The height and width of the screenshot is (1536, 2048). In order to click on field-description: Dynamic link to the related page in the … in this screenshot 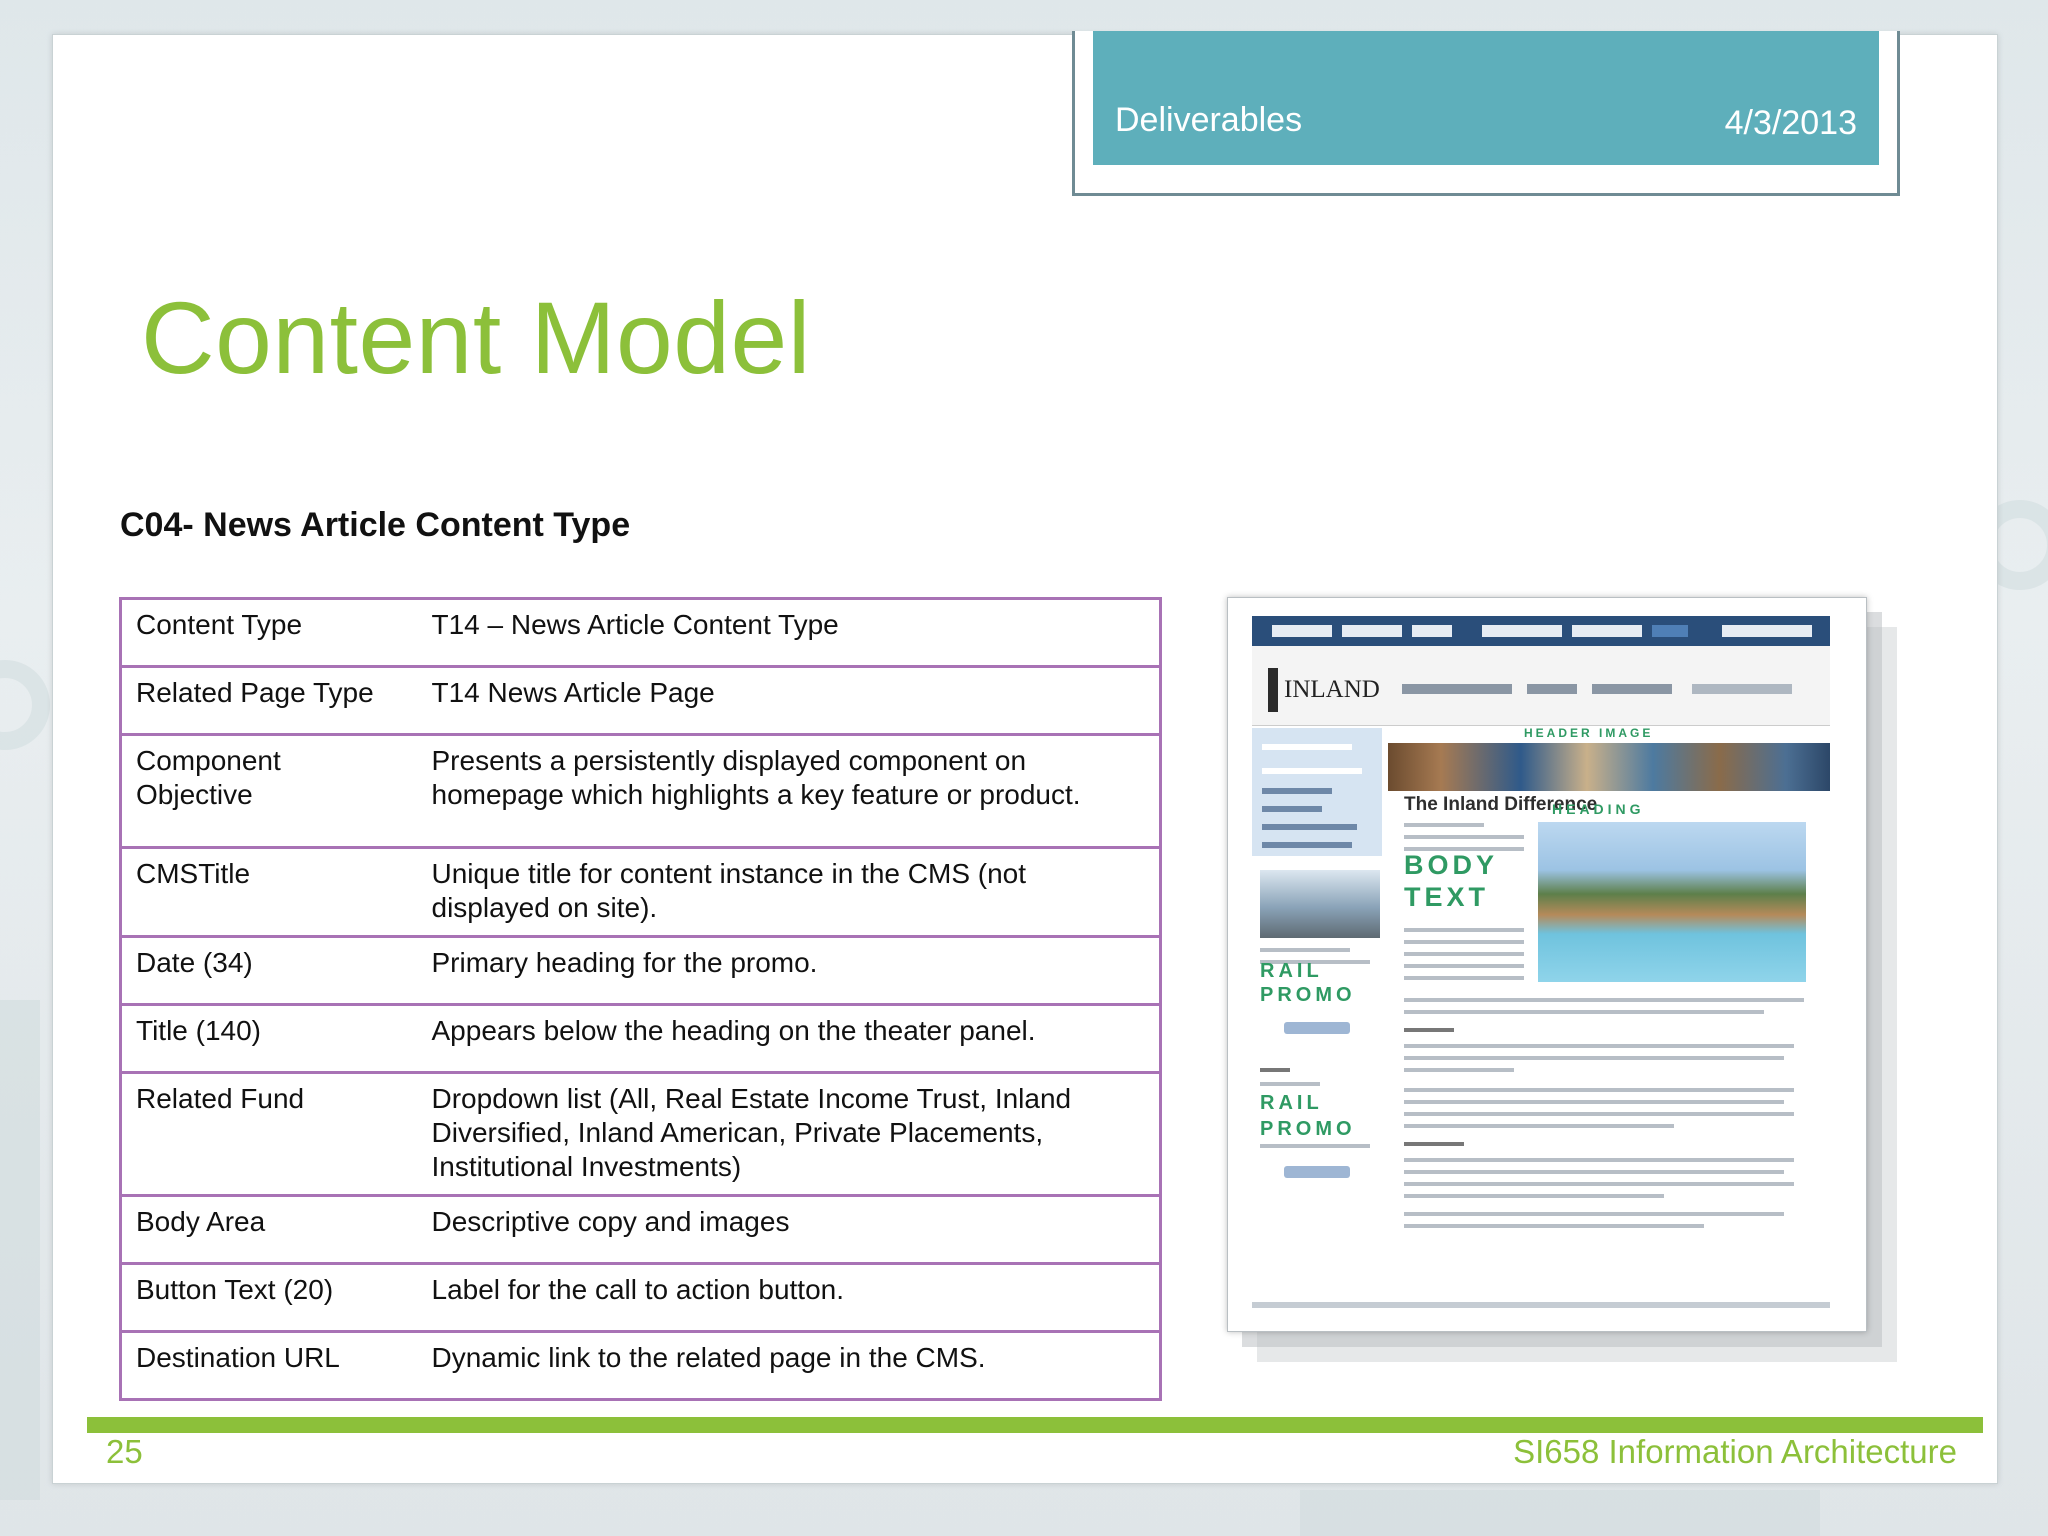, I will do `click(789, 1365)`.